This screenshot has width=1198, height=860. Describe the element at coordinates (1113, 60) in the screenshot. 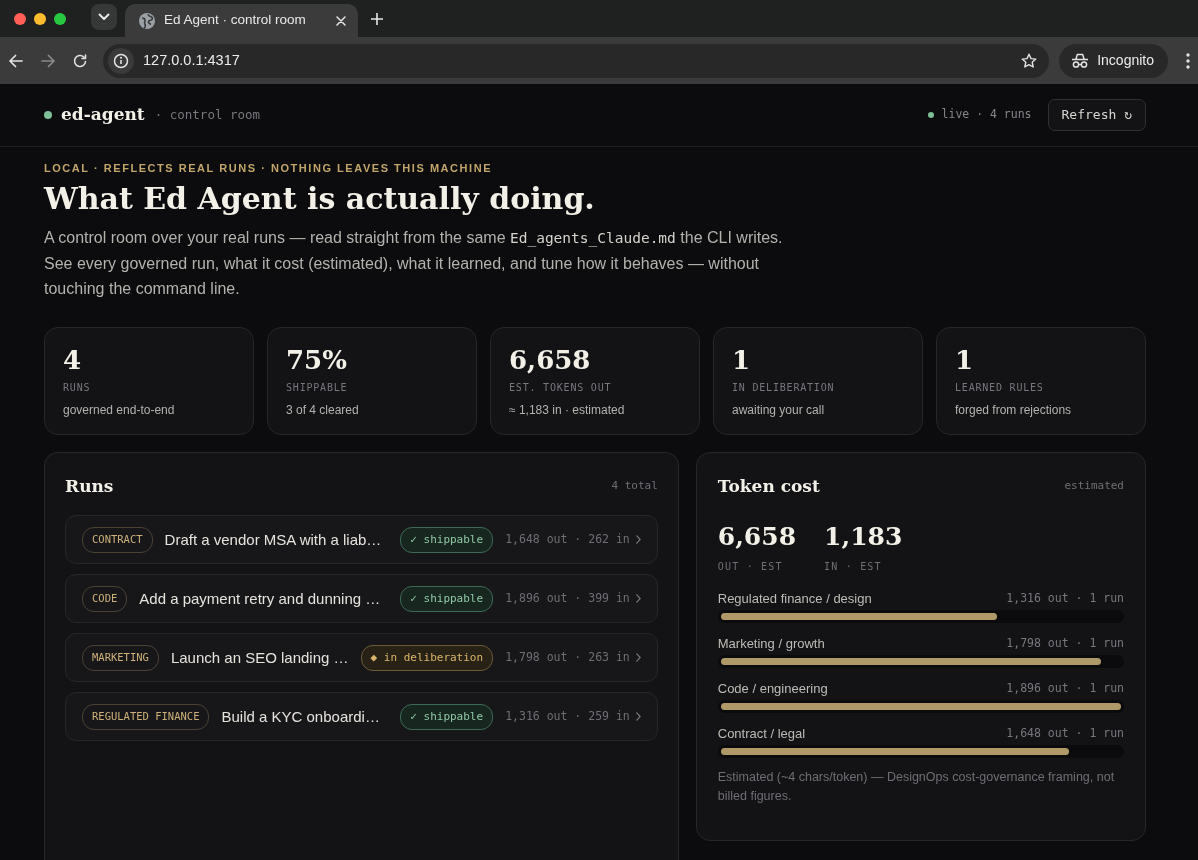

I see `incognito-button: Incognito` at that location.